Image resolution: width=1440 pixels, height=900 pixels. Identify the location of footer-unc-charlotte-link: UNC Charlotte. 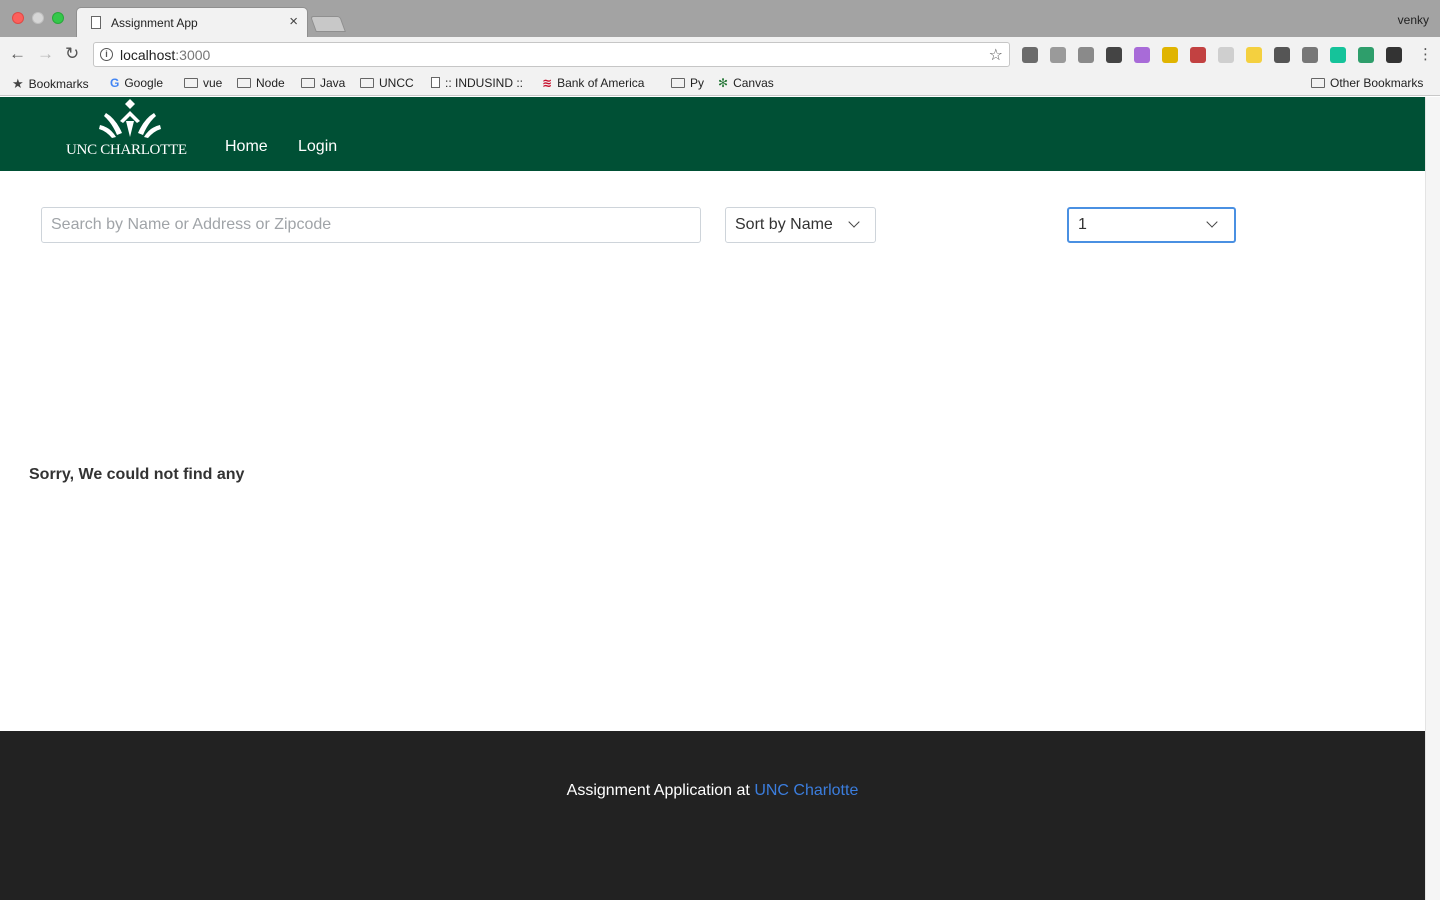
(806, 790).